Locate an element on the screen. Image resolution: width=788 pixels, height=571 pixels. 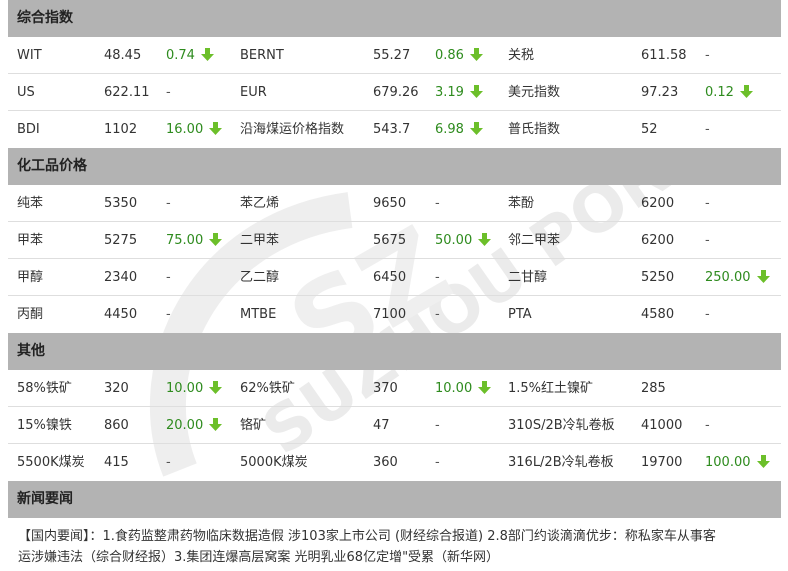
item-value: 4450 is located at coordinates (121, 314).